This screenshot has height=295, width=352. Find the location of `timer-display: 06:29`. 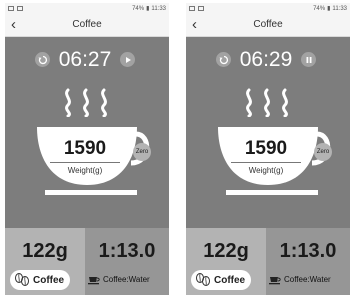

timer-display: 06:29 is located at coordinates (266, 59).